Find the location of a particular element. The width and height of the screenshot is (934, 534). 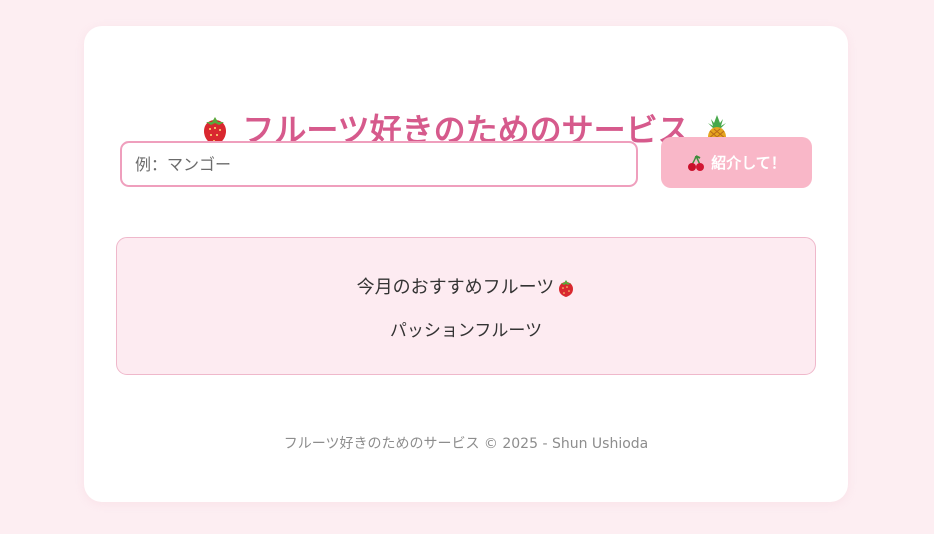

footer: フルーツ好きのためのサービス © 2025 - Shun Ushioda is located at coordinates (466, 444).